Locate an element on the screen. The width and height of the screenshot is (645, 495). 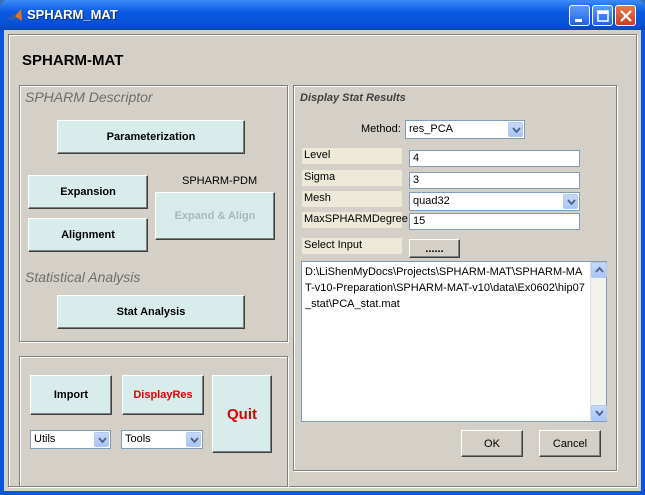
close-icon is located at coordinates (626, 16).